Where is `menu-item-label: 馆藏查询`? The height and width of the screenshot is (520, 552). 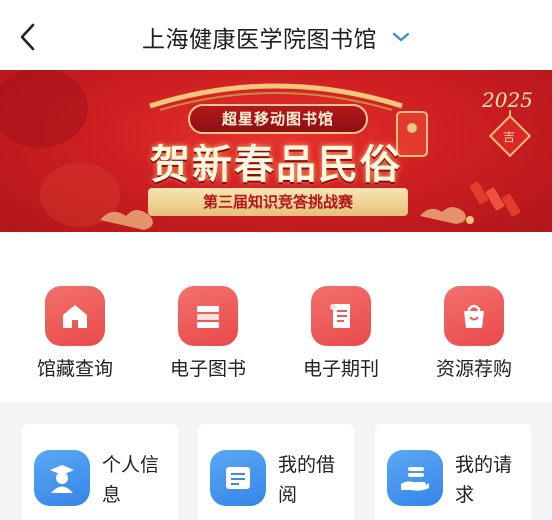
menu-item-label: 馆藏查询 is located at coordinates (74, 369).